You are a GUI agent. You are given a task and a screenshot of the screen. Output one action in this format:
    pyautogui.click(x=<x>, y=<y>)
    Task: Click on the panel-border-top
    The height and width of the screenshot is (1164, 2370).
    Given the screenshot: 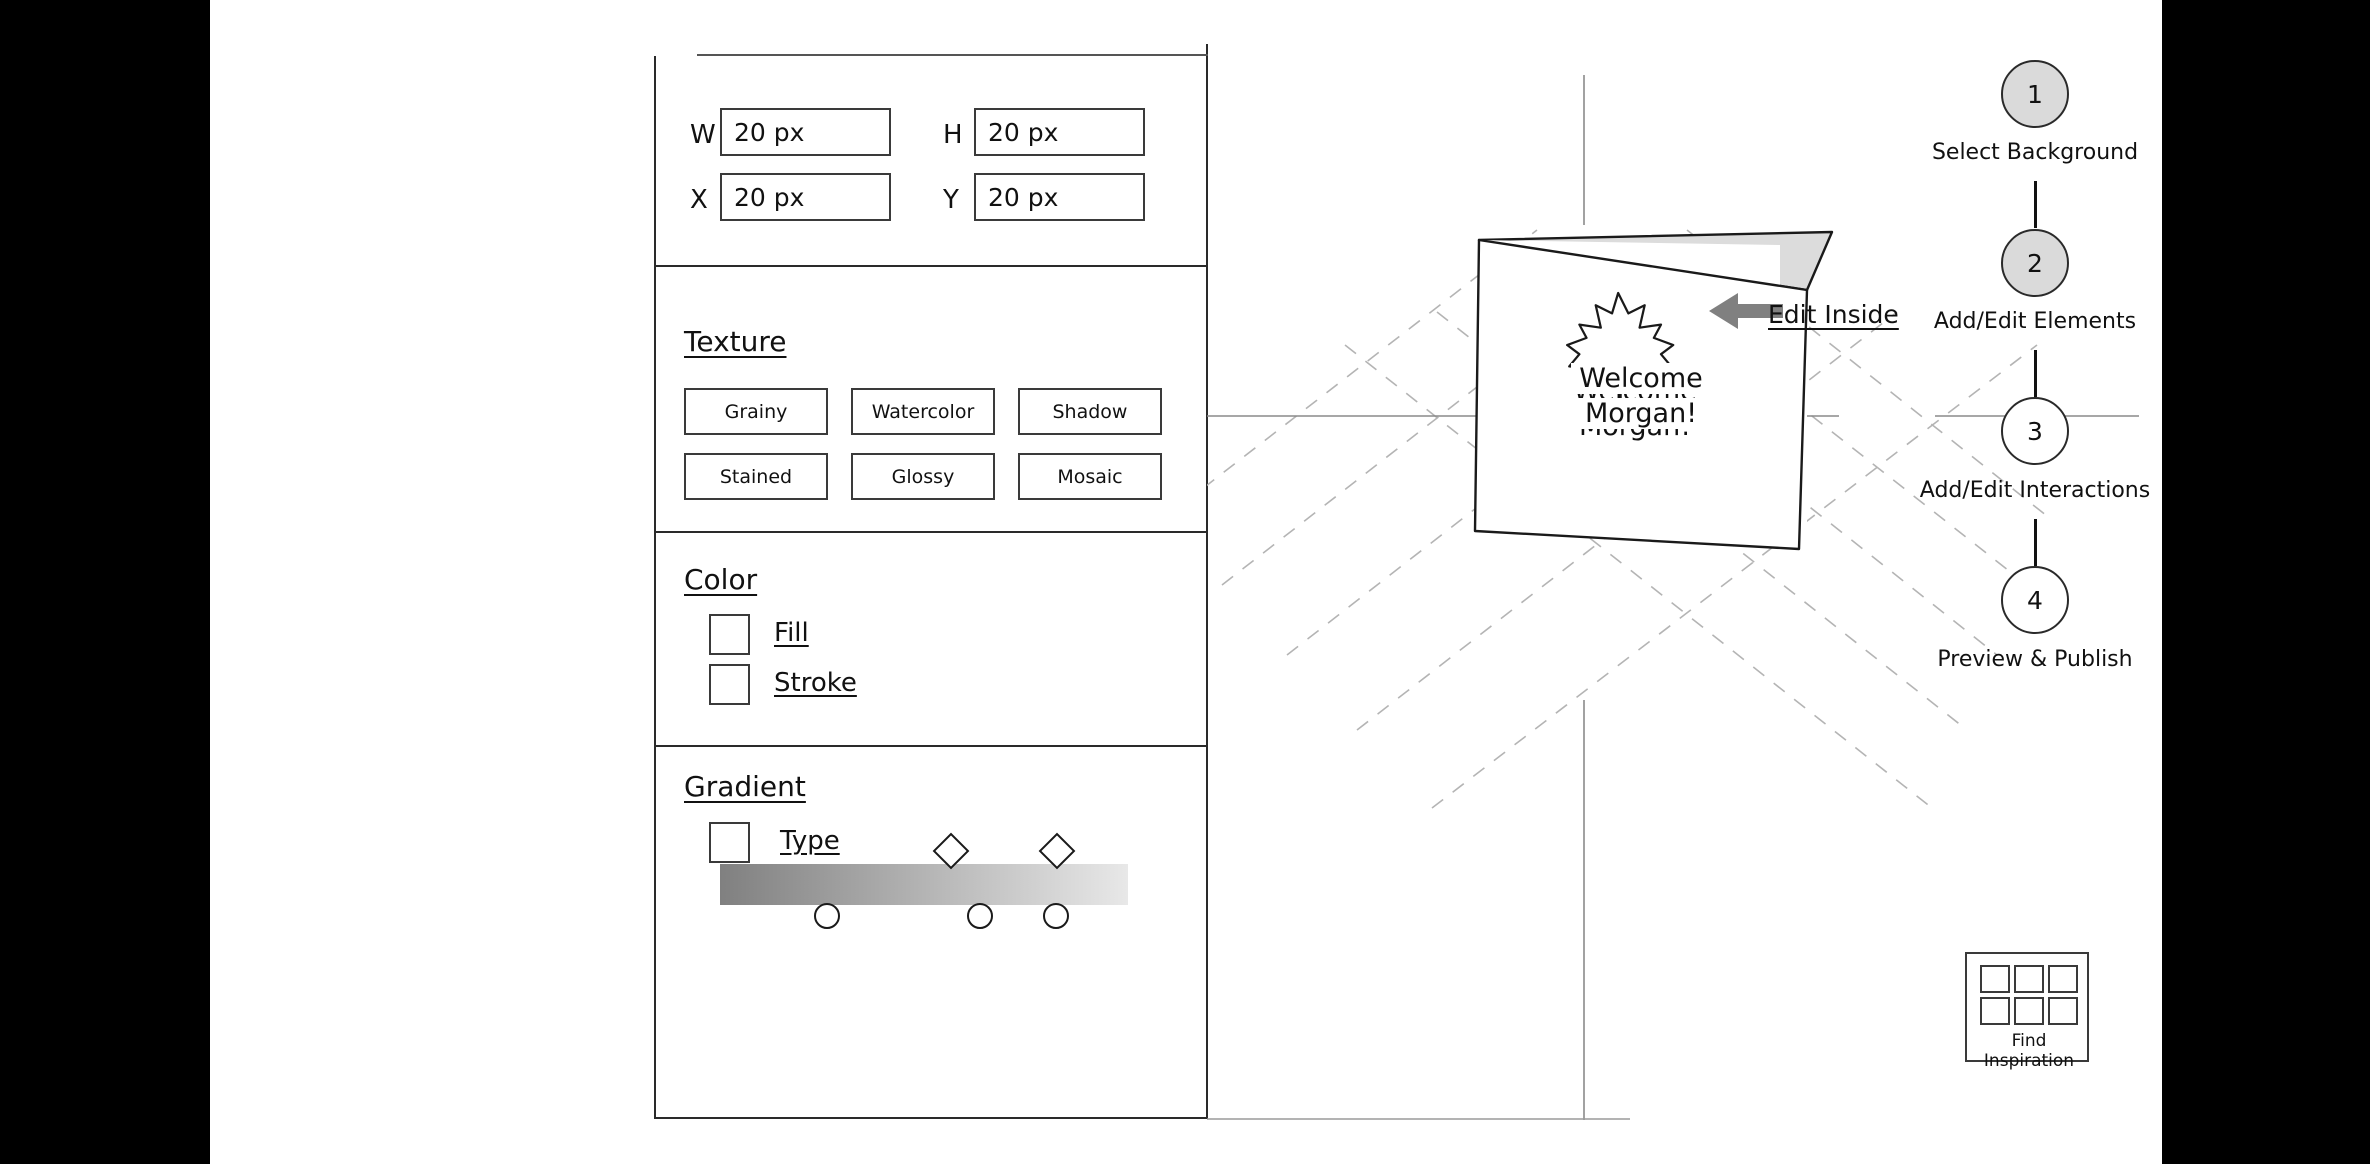 What is the action you would take?
    pyautogui.click(x=952, y=55)
    